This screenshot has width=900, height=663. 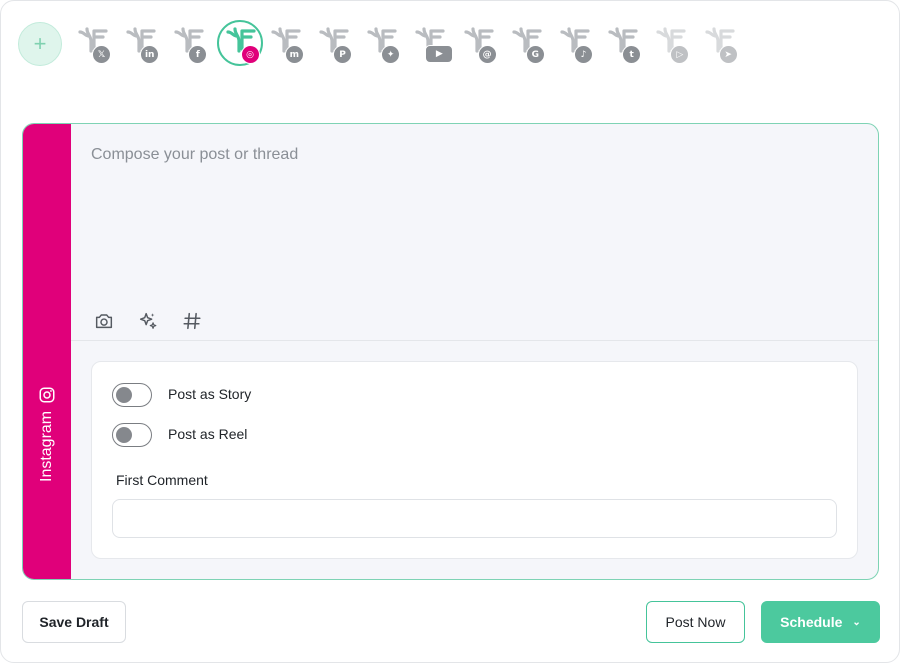 What do you see at coordinates (391, 54) in the screenshot?
I see `bluesky-icon: ✦` at bounding box center [391, 54].